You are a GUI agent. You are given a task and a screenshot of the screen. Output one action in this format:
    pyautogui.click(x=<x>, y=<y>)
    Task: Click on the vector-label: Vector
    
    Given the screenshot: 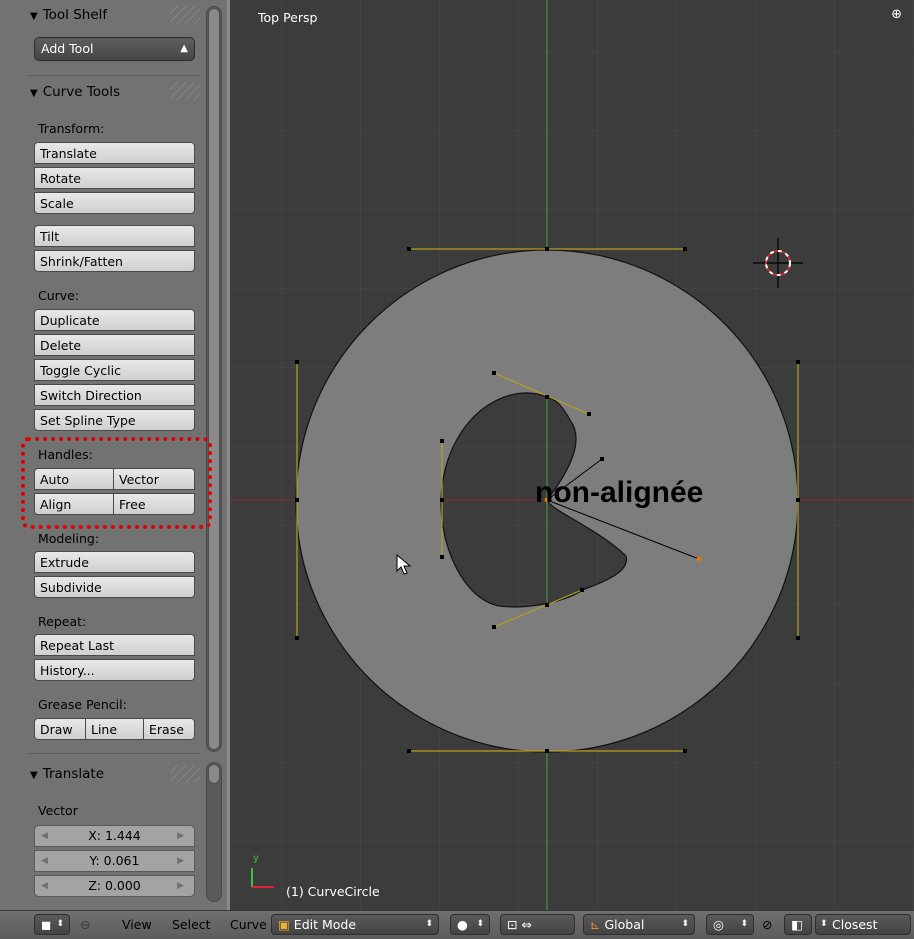 What is the action you would take?
    pyautogui.click(x=58, y=810)
    